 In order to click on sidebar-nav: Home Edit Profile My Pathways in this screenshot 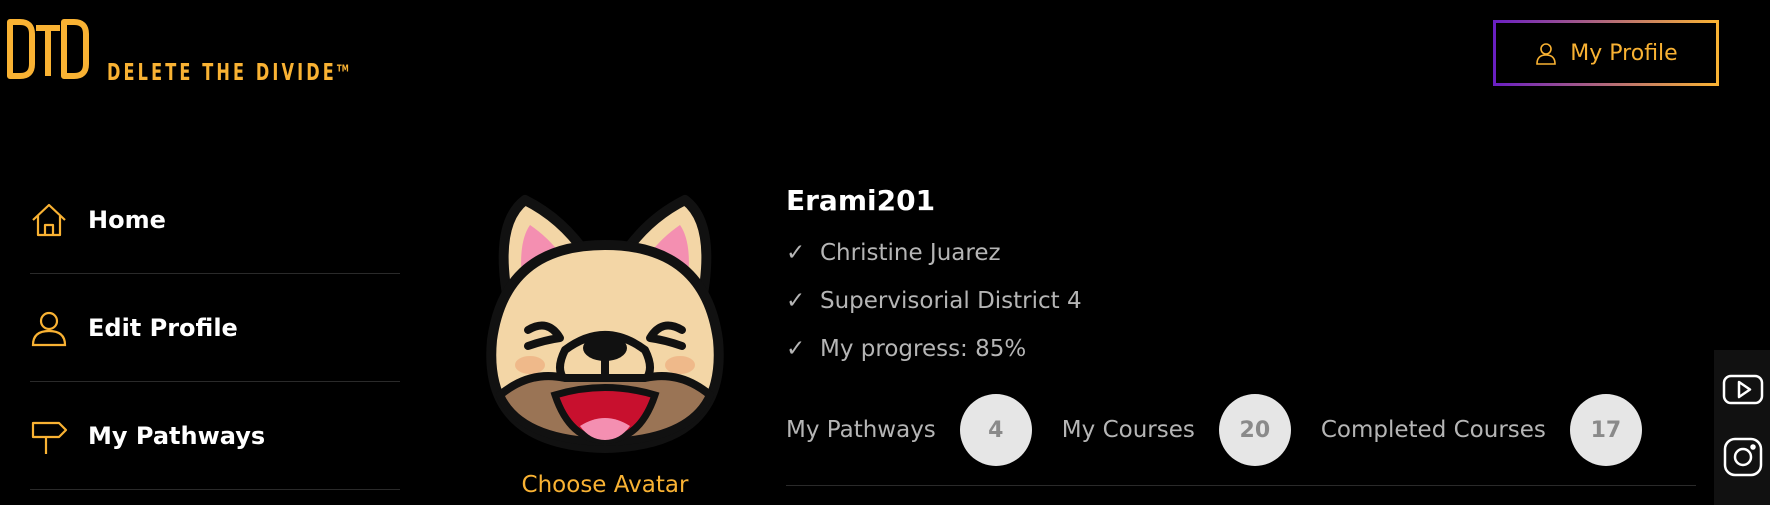, I will do `click(215, 328)`.